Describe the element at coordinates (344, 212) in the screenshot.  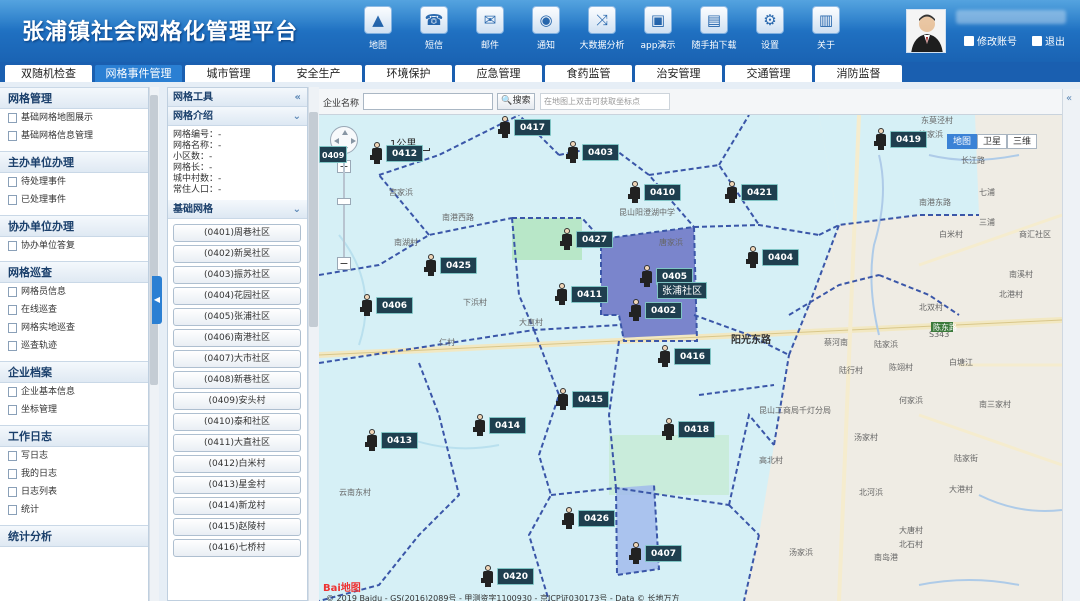
I see `zoom-slider-track` at that location.